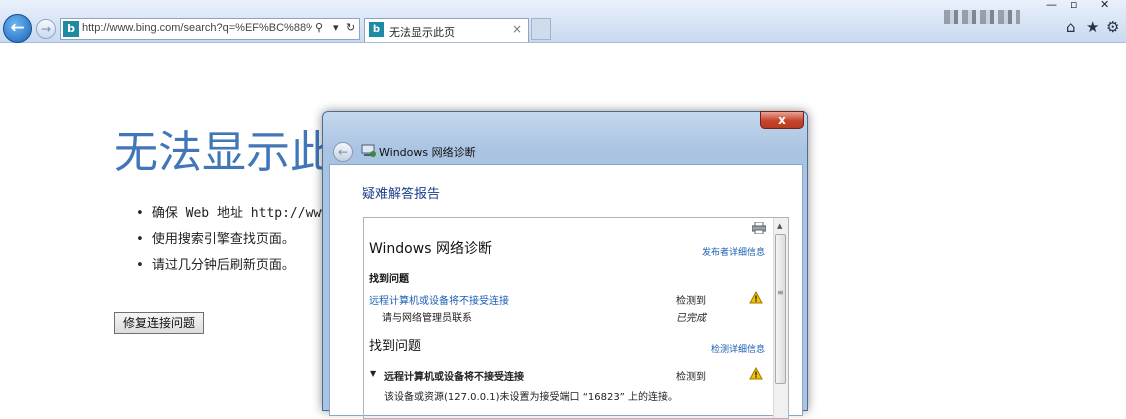  Describe the element at coordinates (1071, 27) in the screenshot. I see `home-icon: ⌂` at that location.